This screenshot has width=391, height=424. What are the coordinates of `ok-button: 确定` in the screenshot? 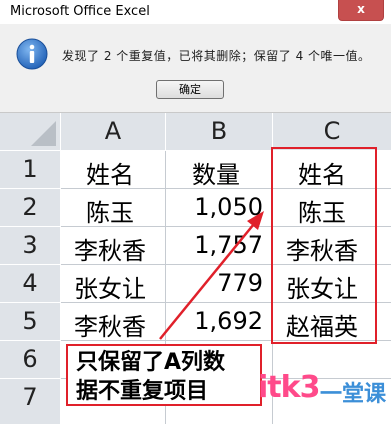 It's located at (190, 89).